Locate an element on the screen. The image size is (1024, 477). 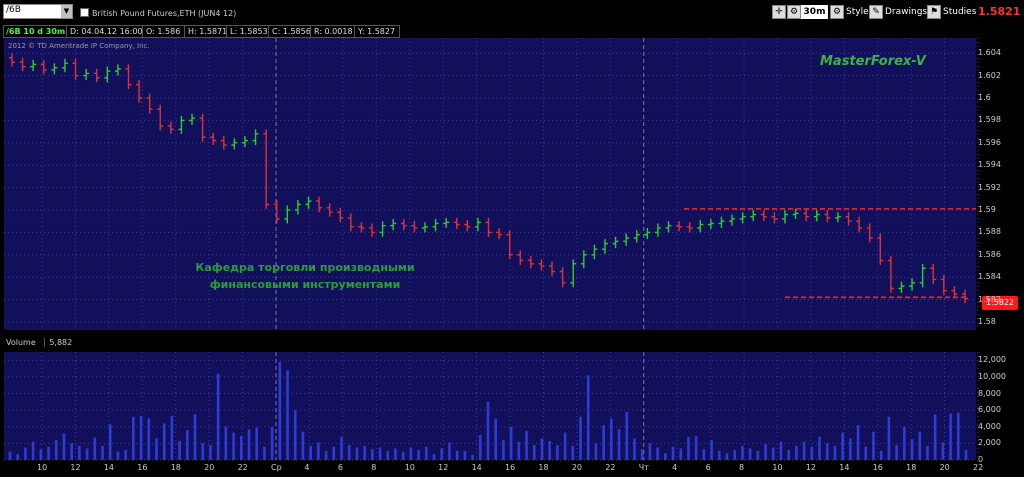
copyright-text: 2012 © TD Ameritrade IP Company, Inc. is located at coordinates (79, 46).